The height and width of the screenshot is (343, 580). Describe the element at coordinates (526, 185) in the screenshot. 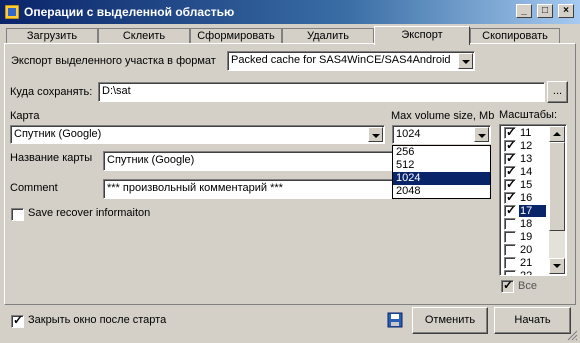

I see `scale-value: 15` at that location.